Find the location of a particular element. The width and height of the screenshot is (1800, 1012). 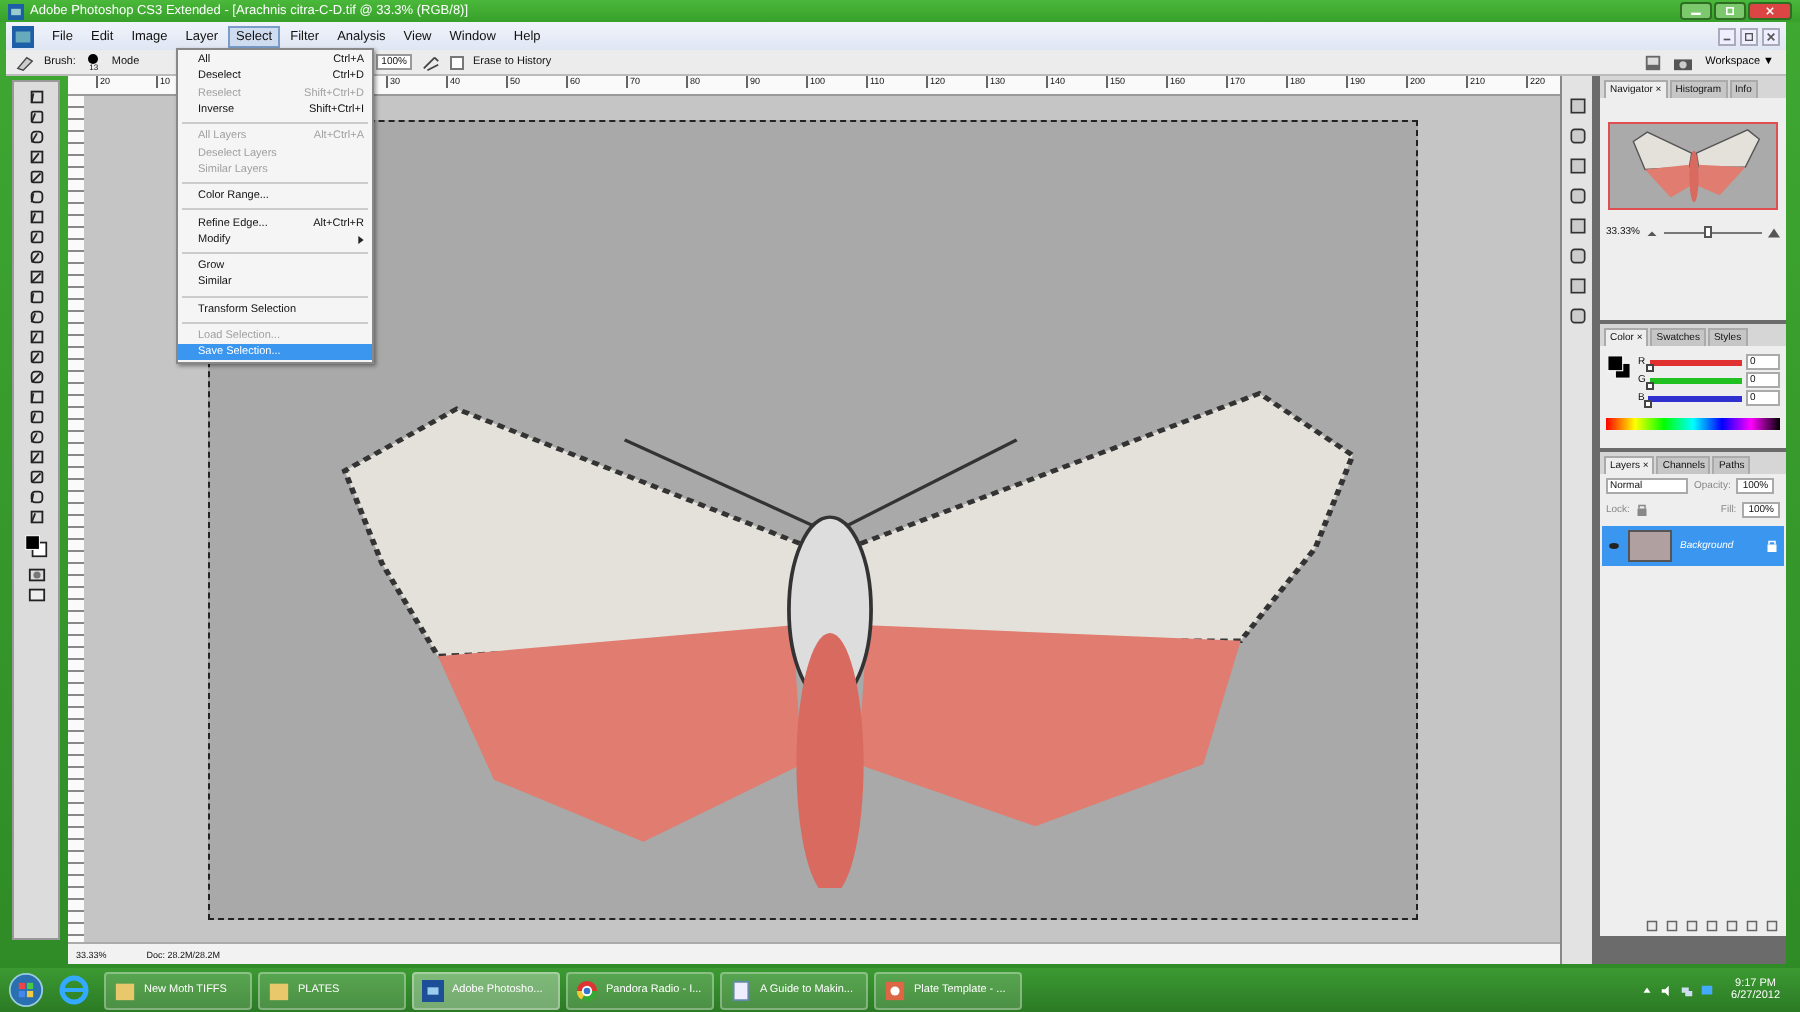

speaker-icon is located at coordinates (1666, 990).